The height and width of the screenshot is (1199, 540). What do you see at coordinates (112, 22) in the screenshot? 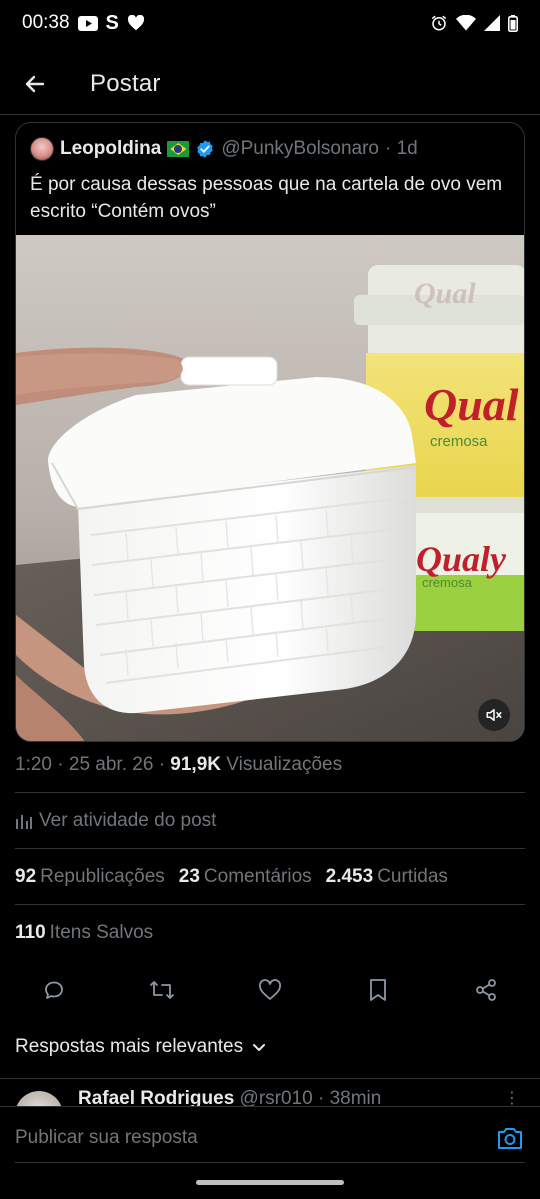
I see `s-icon: S` at bounding box center [112, 22].